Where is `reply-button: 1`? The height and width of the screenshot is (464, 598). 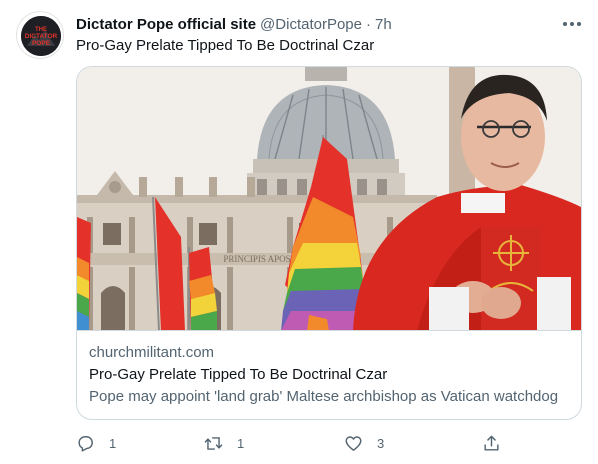
reply-button: 1 is located at coordinates (96, 443).